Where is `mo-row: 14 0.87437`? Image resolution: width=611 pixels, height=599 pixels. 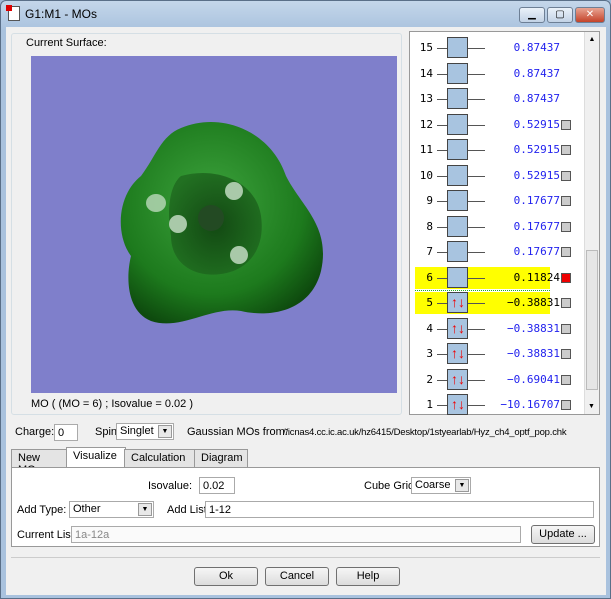
mo-row: 14 0.87437 is located at coordinates (497, 73).